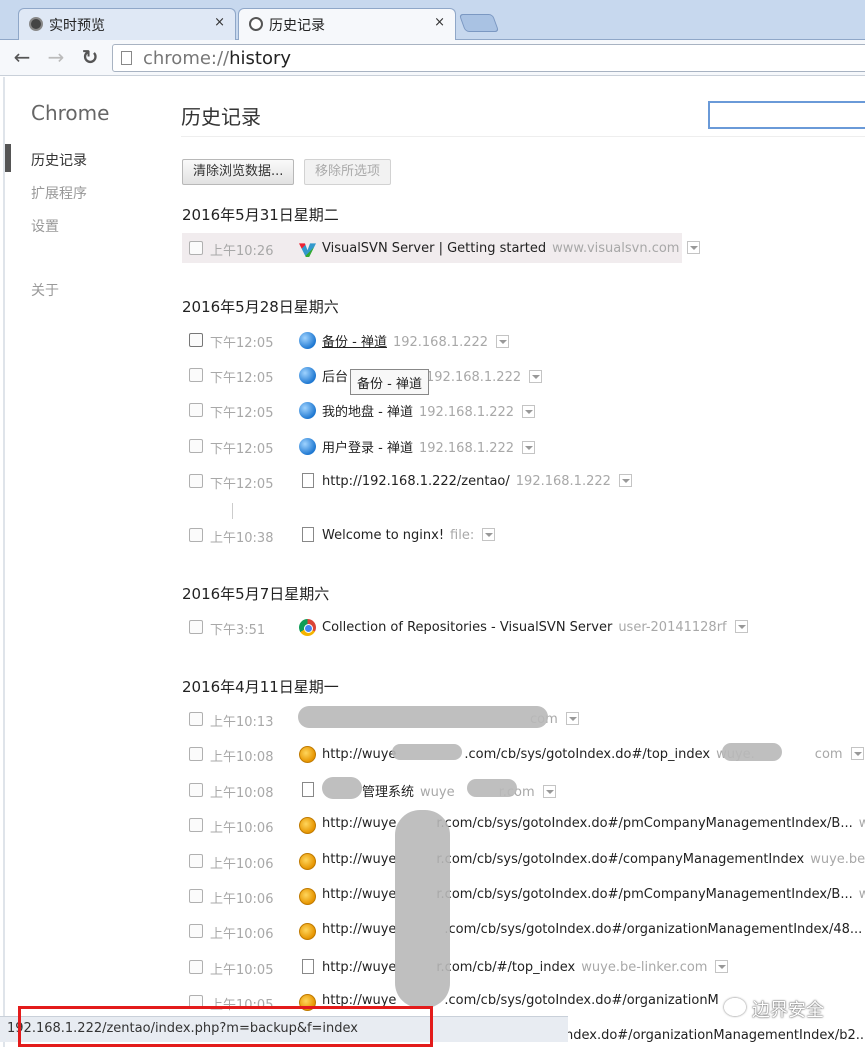 Image resolution: width=865 pixels, height=1047 pixels. Describe the element at coordinates (672, 627) in the screenshot. I see `entry-domain: user-20141128rf` at that location.